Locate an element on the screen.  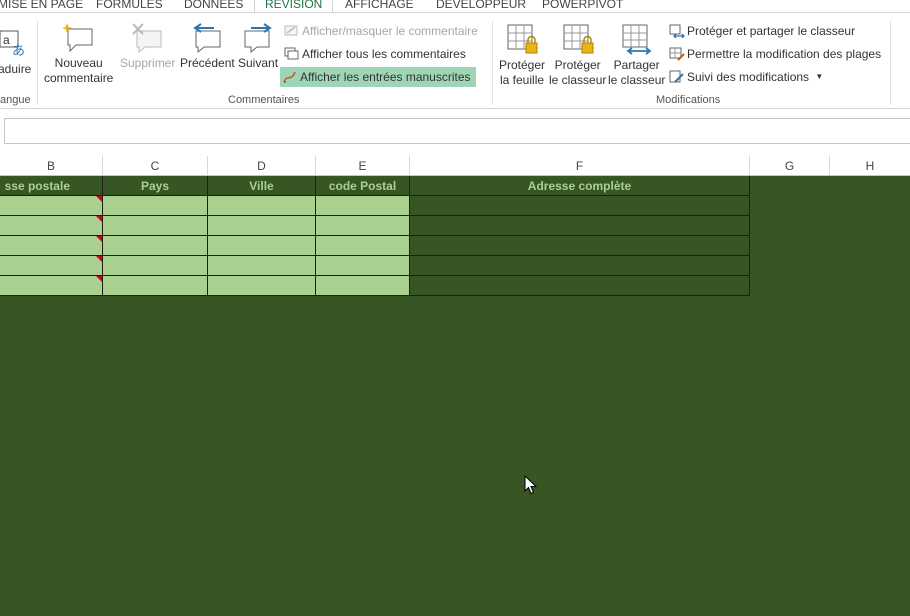
column-header-d: D is located at coordinates (262, 165).